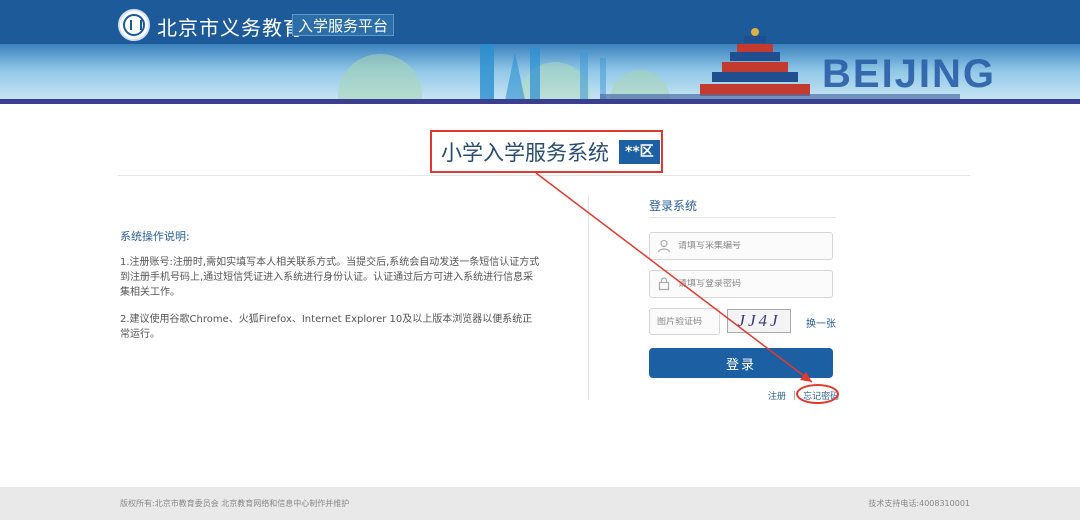 The height and width of the screenshot is (520, 1080). What do you see at coordinates (230, 26) in the screenshot?
I see `brand-title: 北京市义务教育` at bounding box center [230, 26].